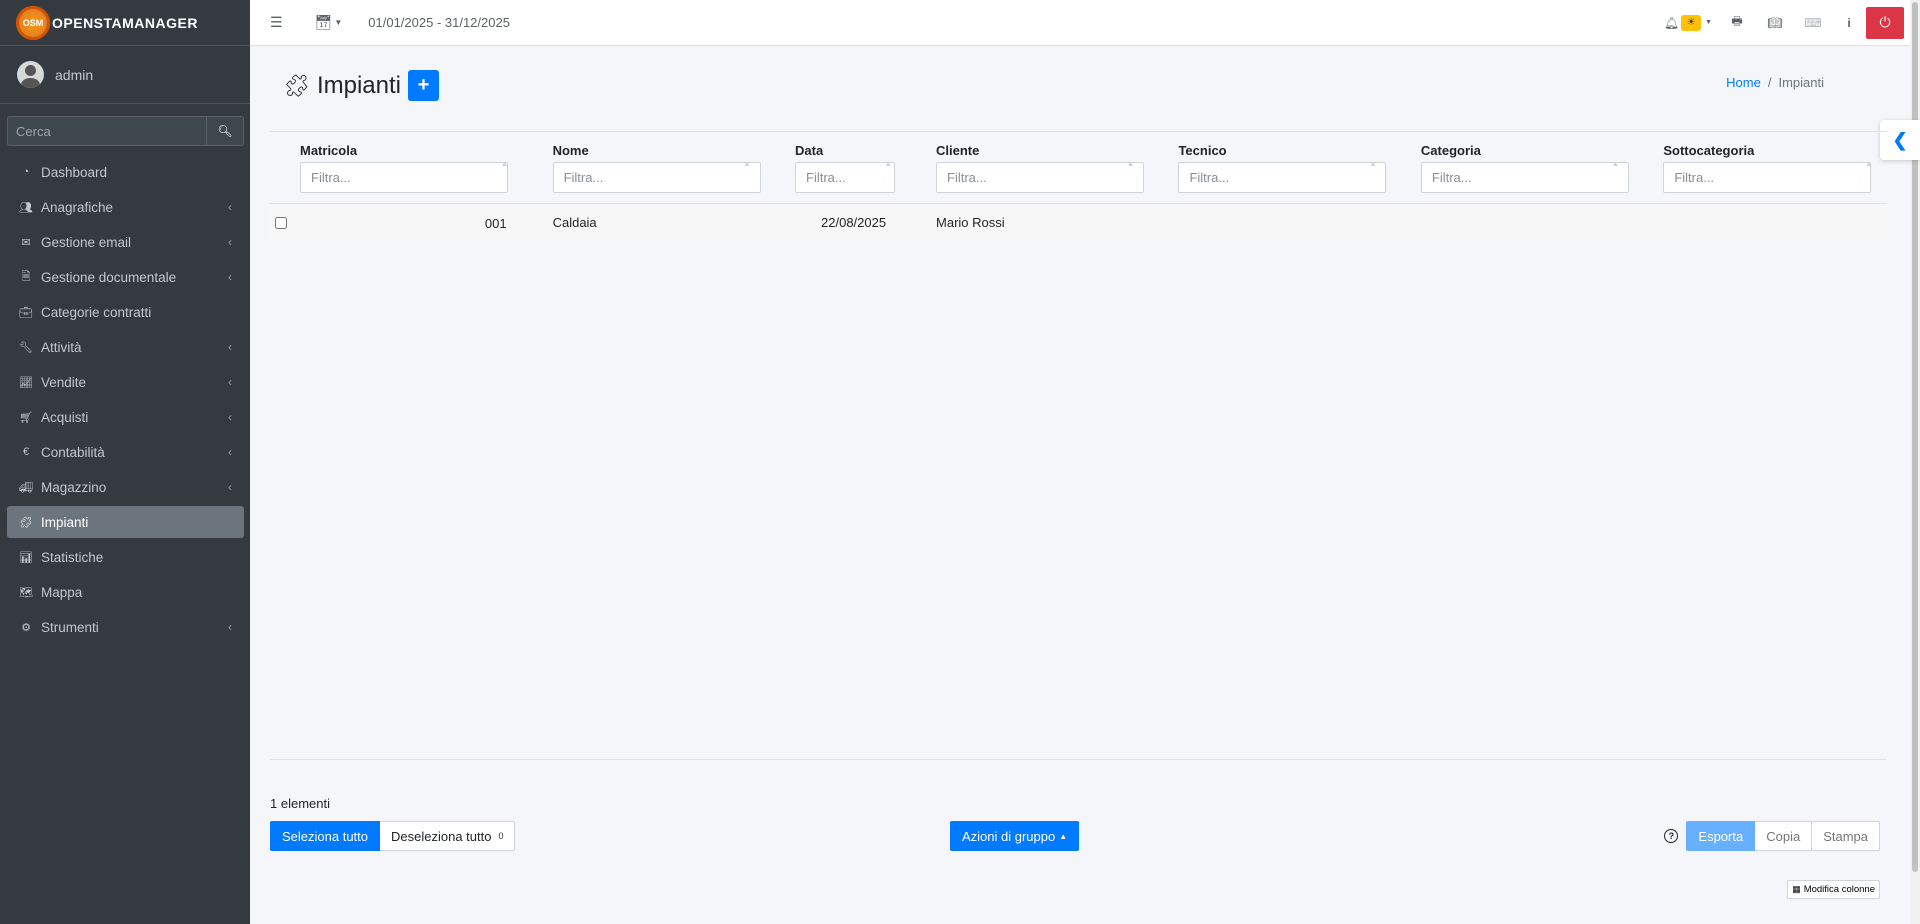 The image size is (1920, 924). I want to click on sidebar-item-vendite: 📈︎ Vendite ‹, so click(125, 382).